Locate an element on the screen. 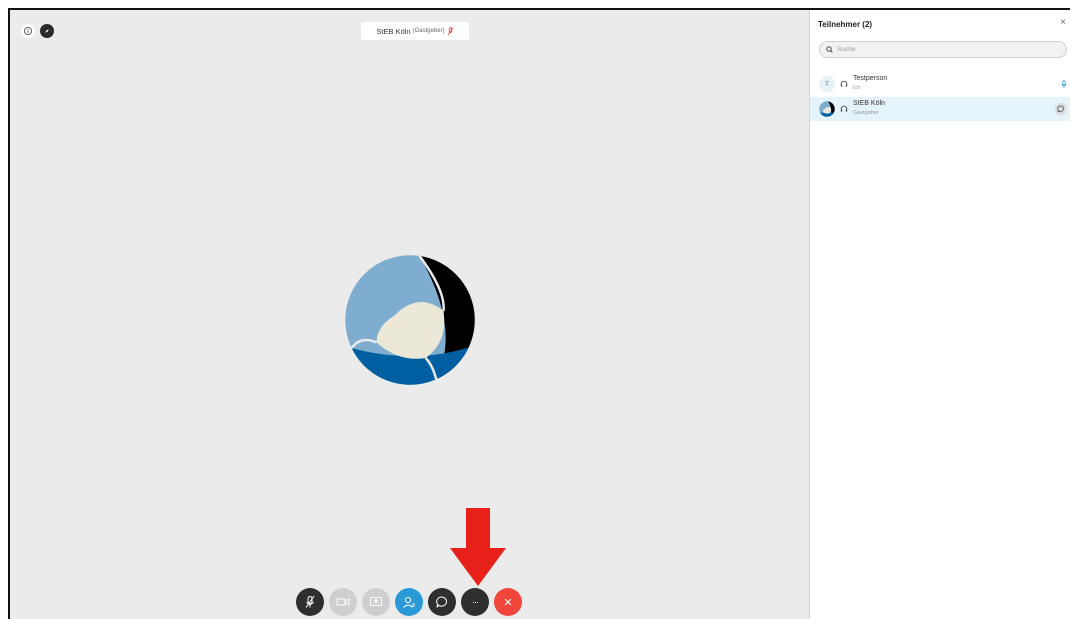  video-button is located at coordinates (343, 602).